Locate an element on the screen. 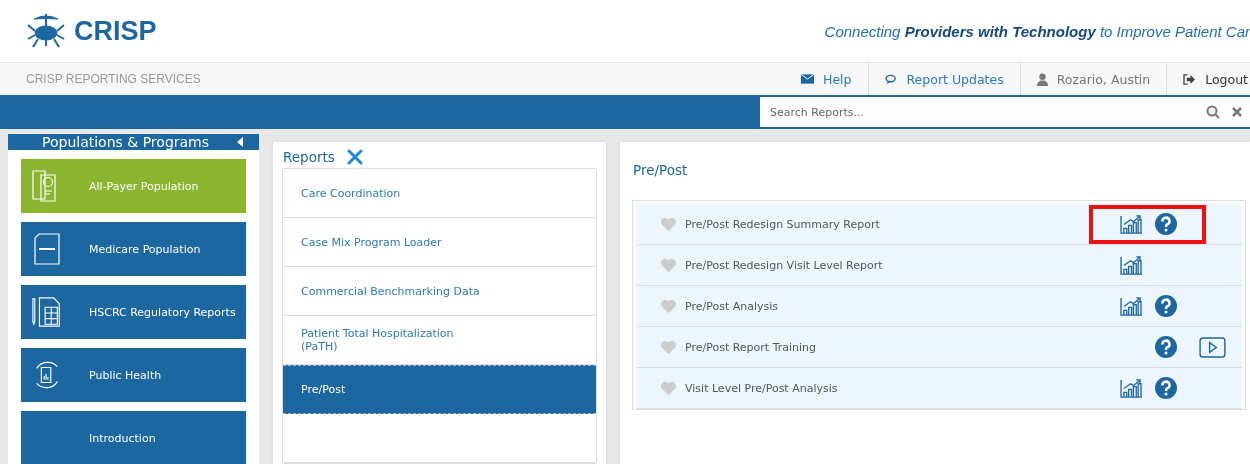  report-name: Pre/Post Analysis is located at coordinates (732, 306).